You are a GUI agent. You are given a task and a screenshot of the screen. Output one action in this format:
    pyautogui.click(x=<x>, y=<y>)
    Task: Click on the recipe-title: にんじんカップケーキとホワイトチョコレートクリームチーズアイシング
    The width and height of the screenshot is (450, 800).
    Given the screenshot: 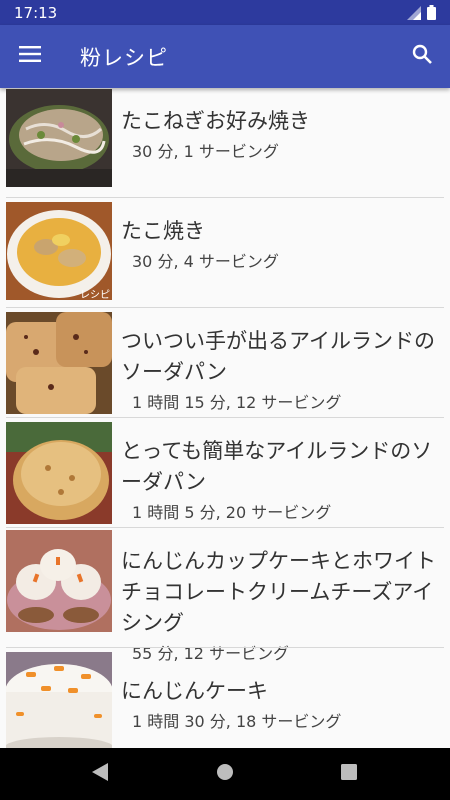 What is the action you would take?
    pyautogui.click(x=278, y=592)
    